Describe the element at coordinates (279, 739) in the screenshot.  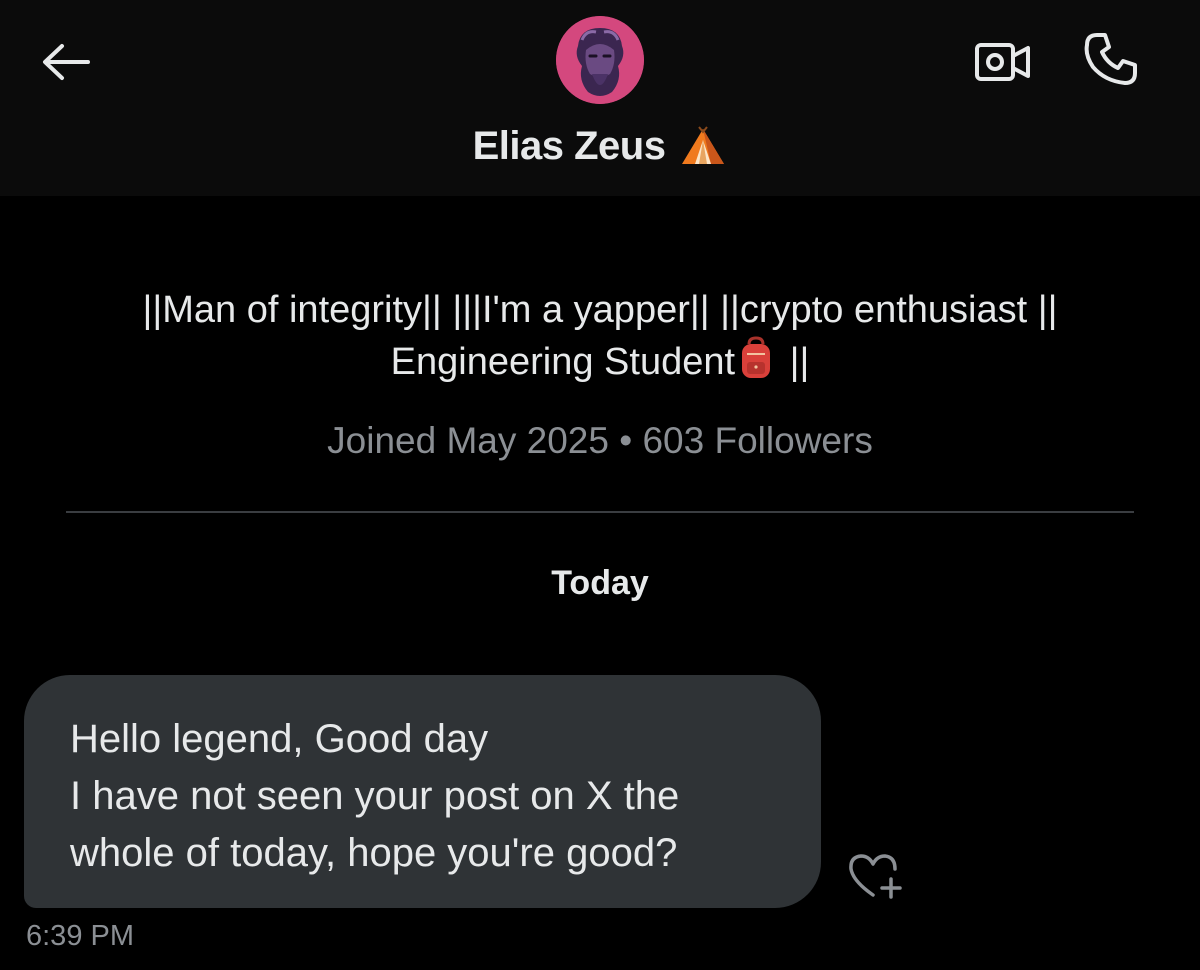
I see `message-line: Hello legend, Good day` at that location.